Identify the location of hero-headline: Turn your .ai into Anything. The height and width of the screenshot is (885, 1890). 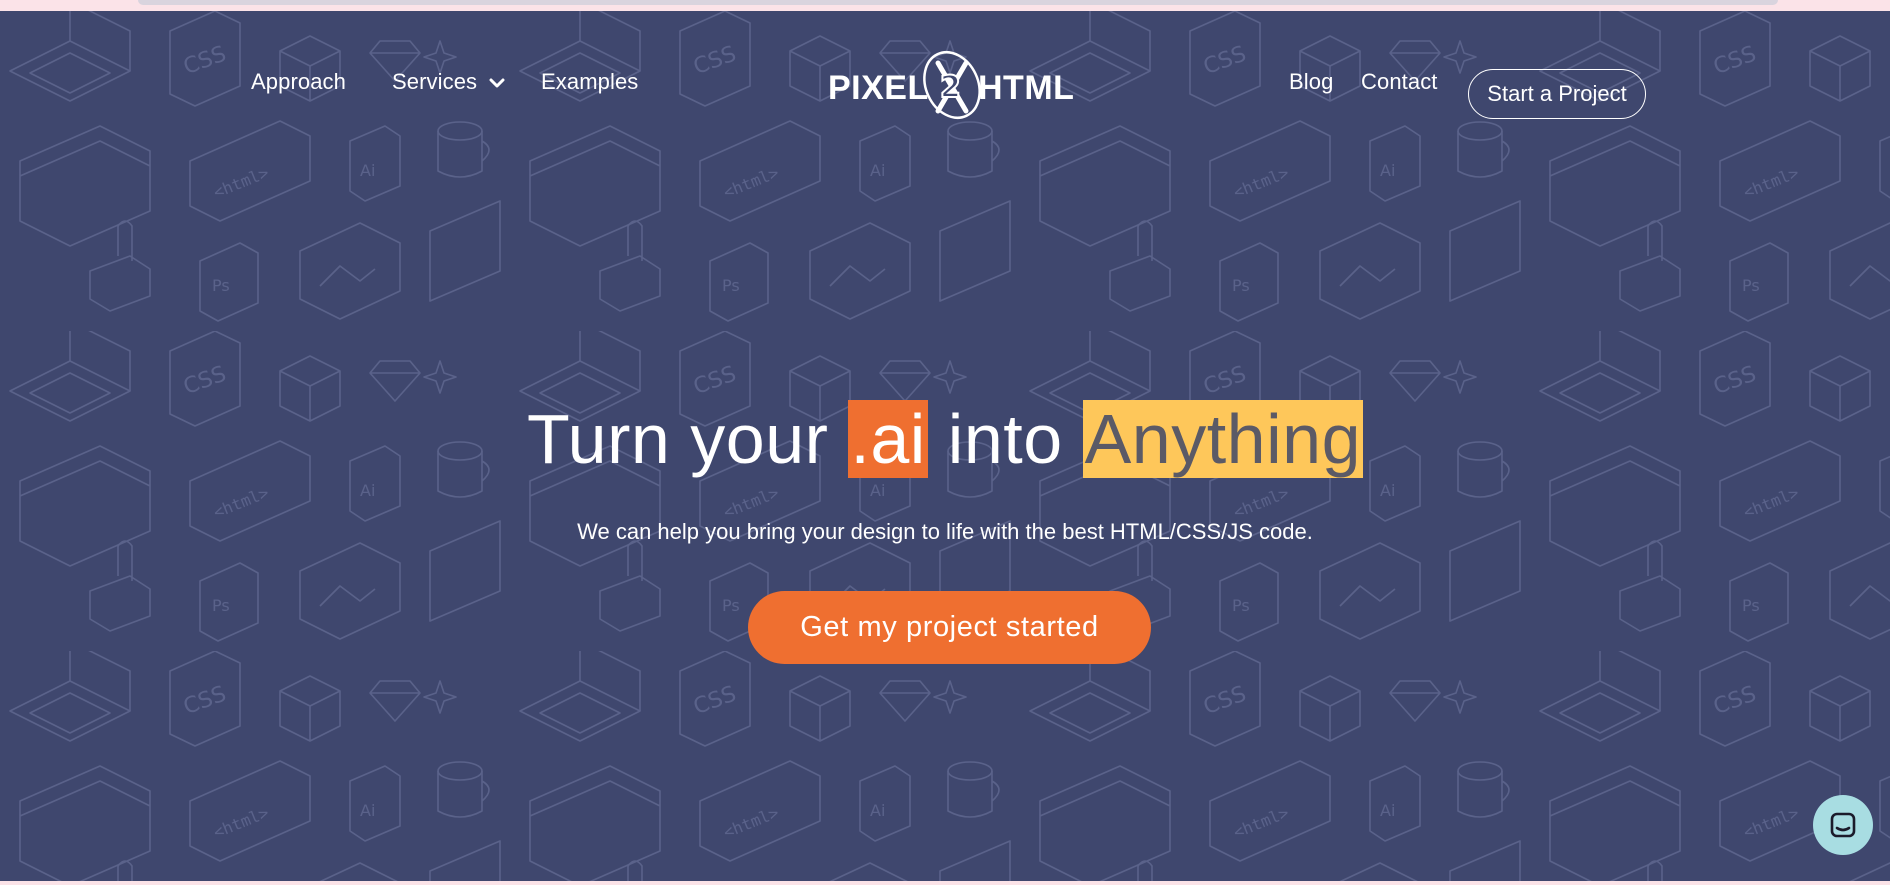
(945, 439).